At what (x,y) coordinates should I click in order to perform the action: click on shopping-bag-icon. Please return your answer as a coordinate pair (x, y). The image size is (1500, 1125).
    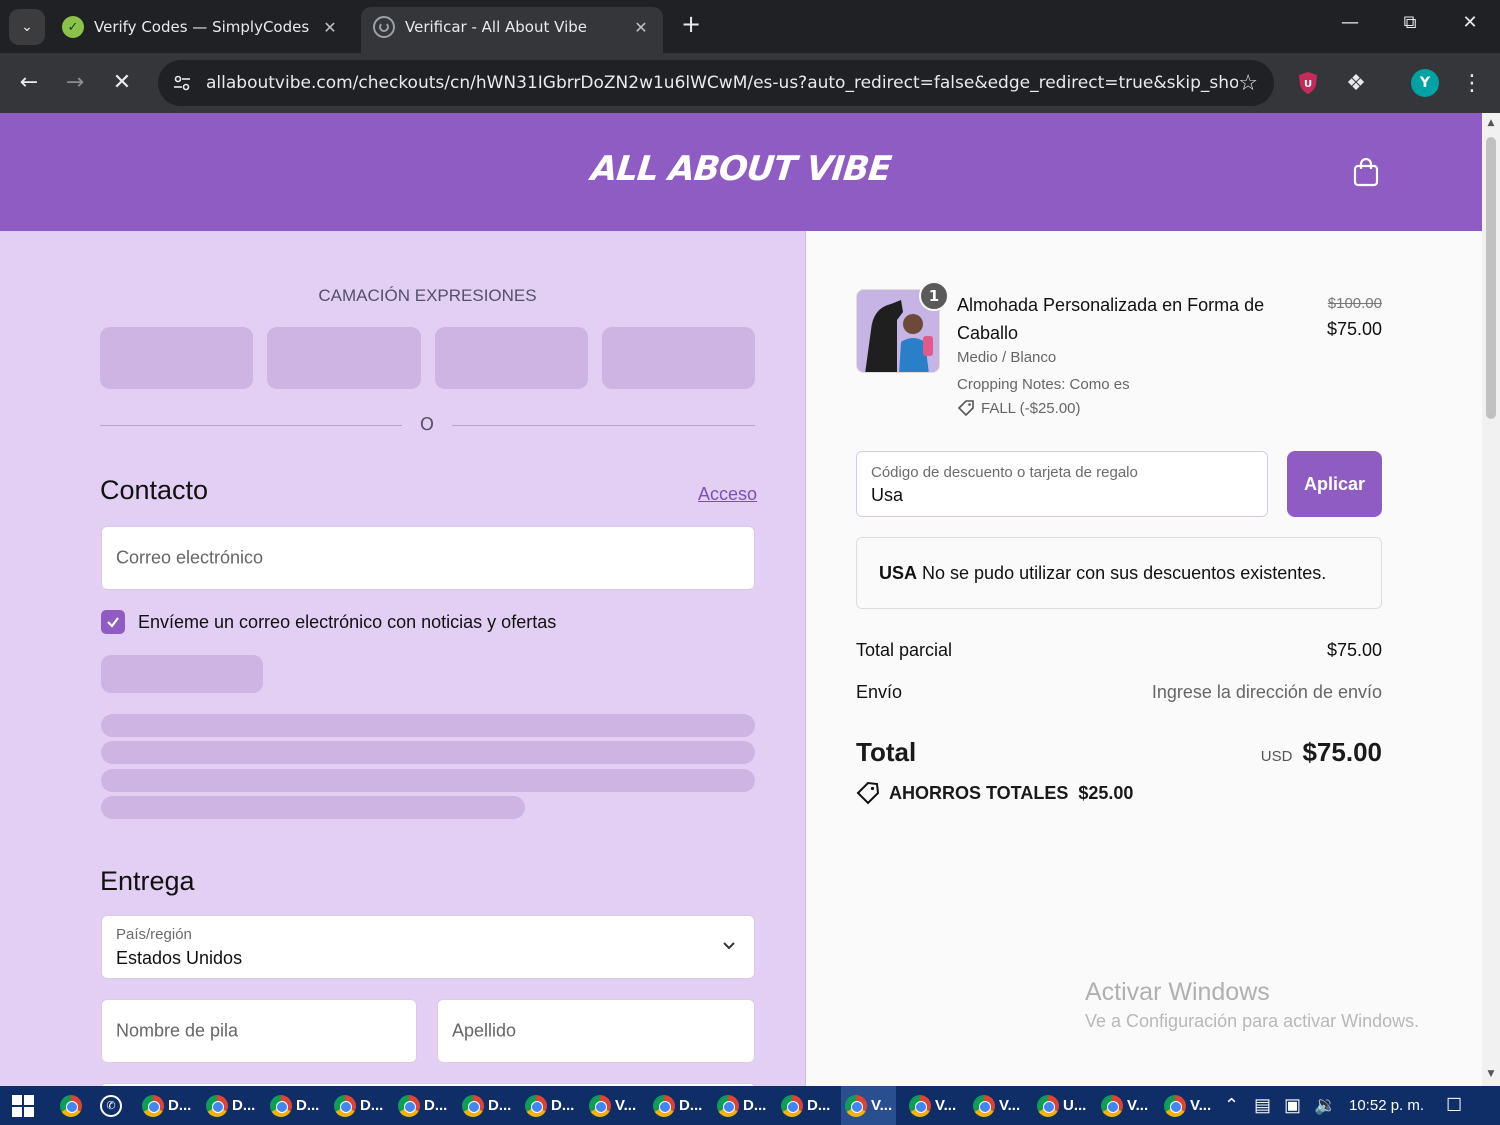
    Looking at the image, I should click on (1366, 172).